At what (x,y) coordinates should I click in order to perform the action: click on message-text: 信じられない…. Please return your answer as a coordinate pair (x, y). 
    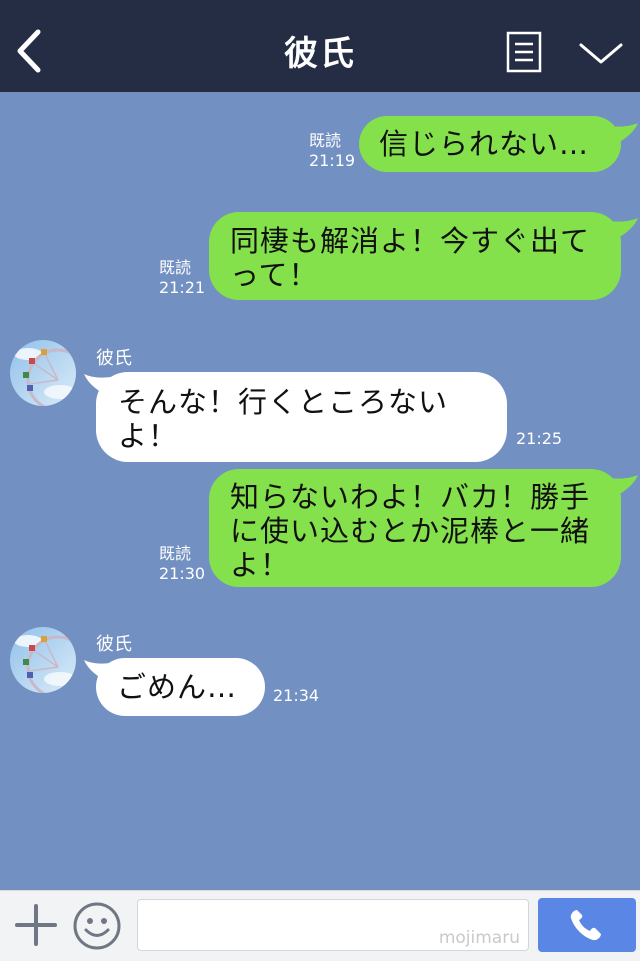
    Looking at the image, I should click on (484, 144).